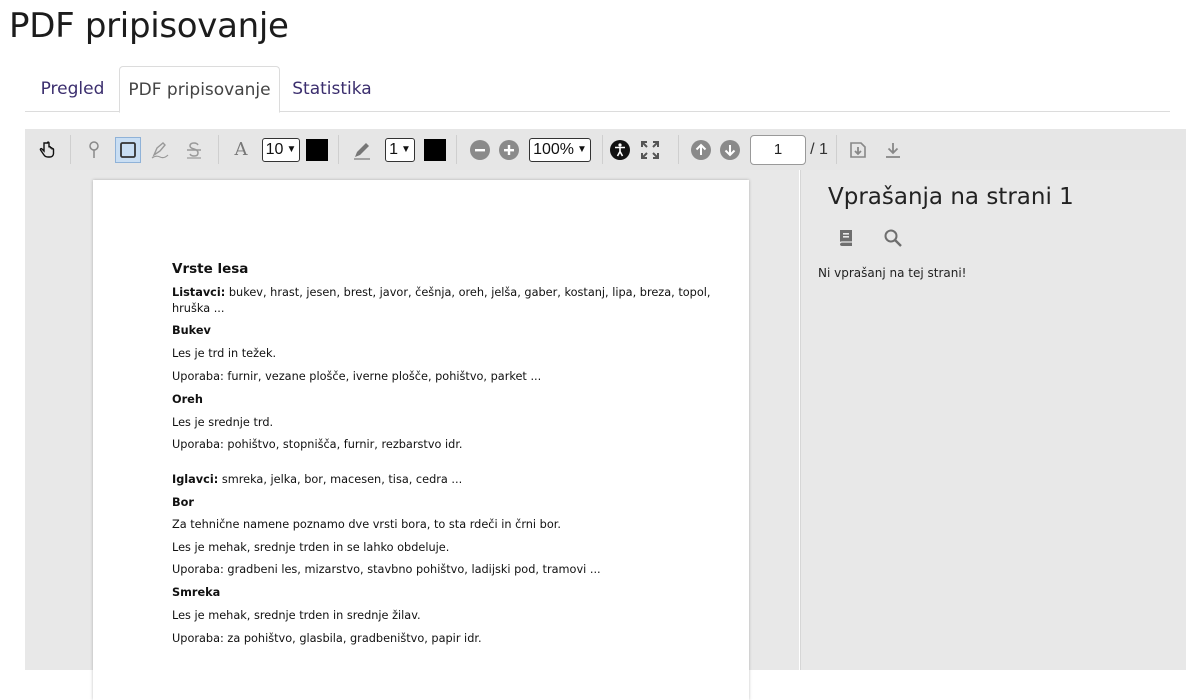  Describe the element at coordinates (194, 149) in the screenshot. I see `strikethrough-icon` at that location.